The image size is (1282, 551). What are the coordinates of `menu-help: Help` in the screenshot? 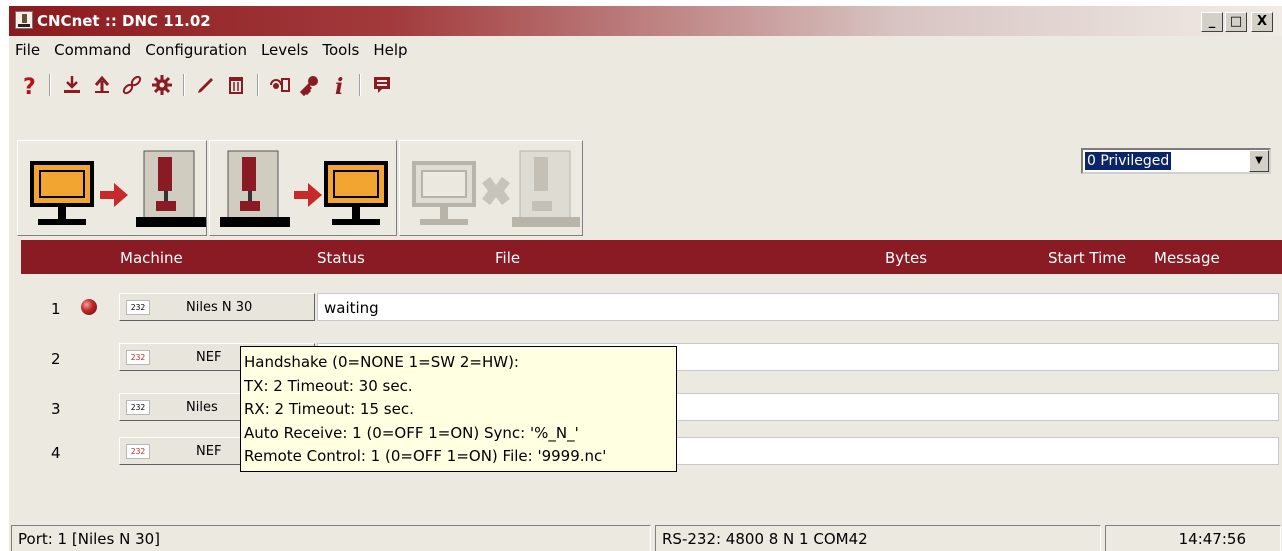 It's located at (390, 50).